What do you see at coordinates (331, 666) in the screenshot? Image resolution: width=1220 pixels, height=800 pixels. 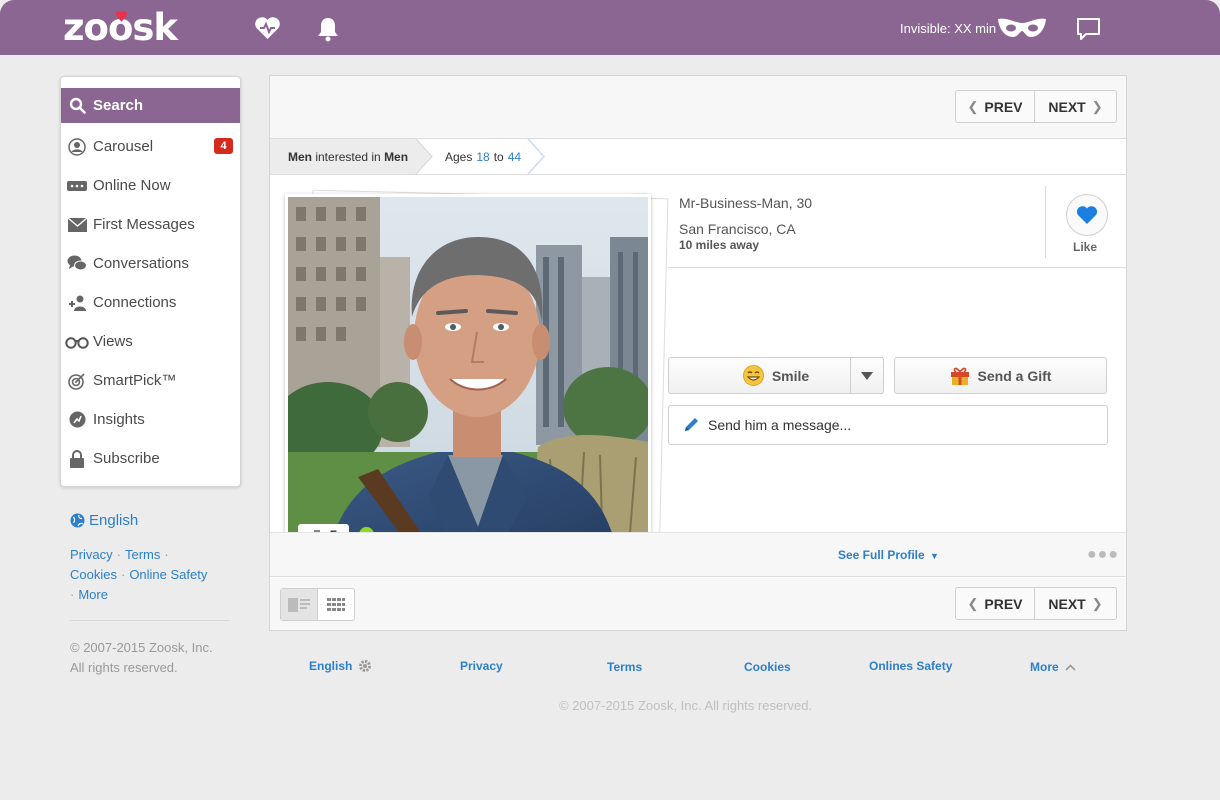 I see `footer-language-label: English` at bounding box center [331, 666].